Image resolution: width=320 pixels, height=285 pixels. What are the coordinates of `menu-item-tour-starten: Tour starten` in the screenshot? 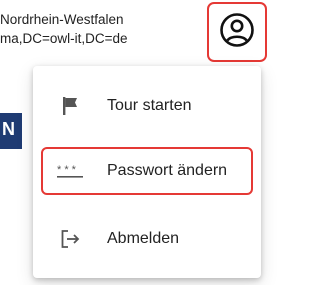 It's located at (147, 106).